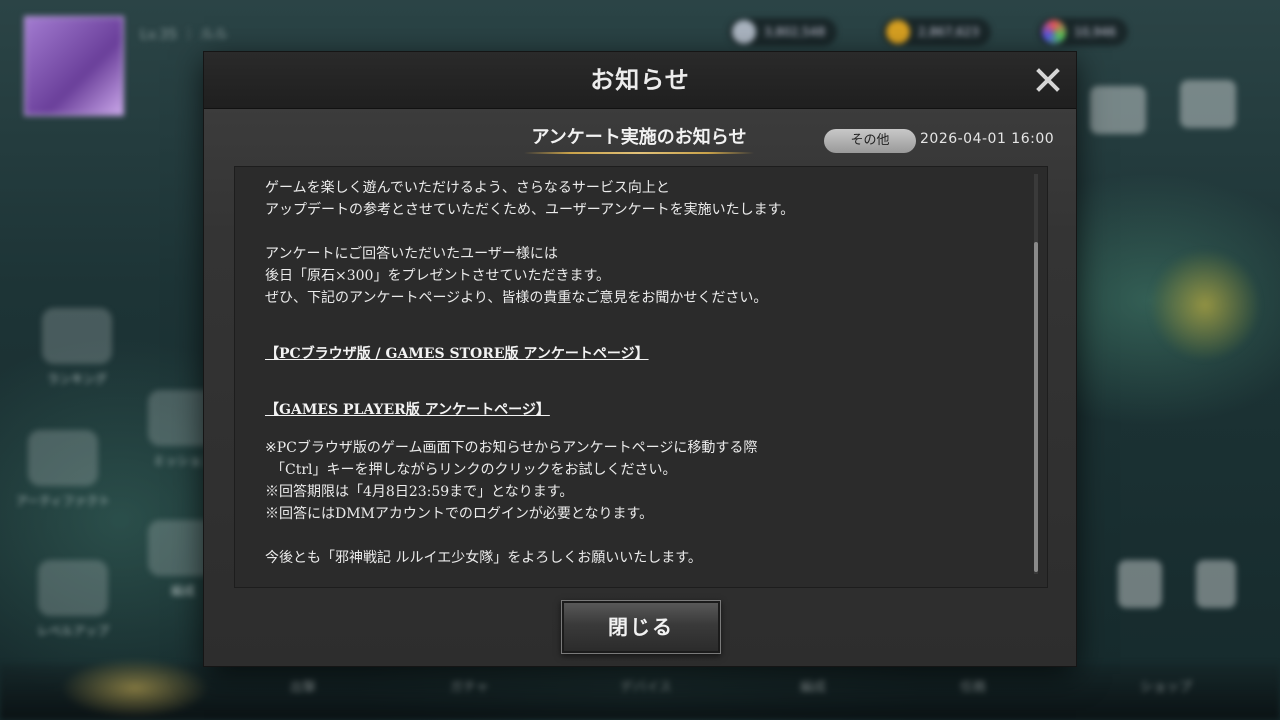 The width and height of the screenshot is (1280, 720). I want to click on side-menu-item: アーティファクト, so click(63, 469).